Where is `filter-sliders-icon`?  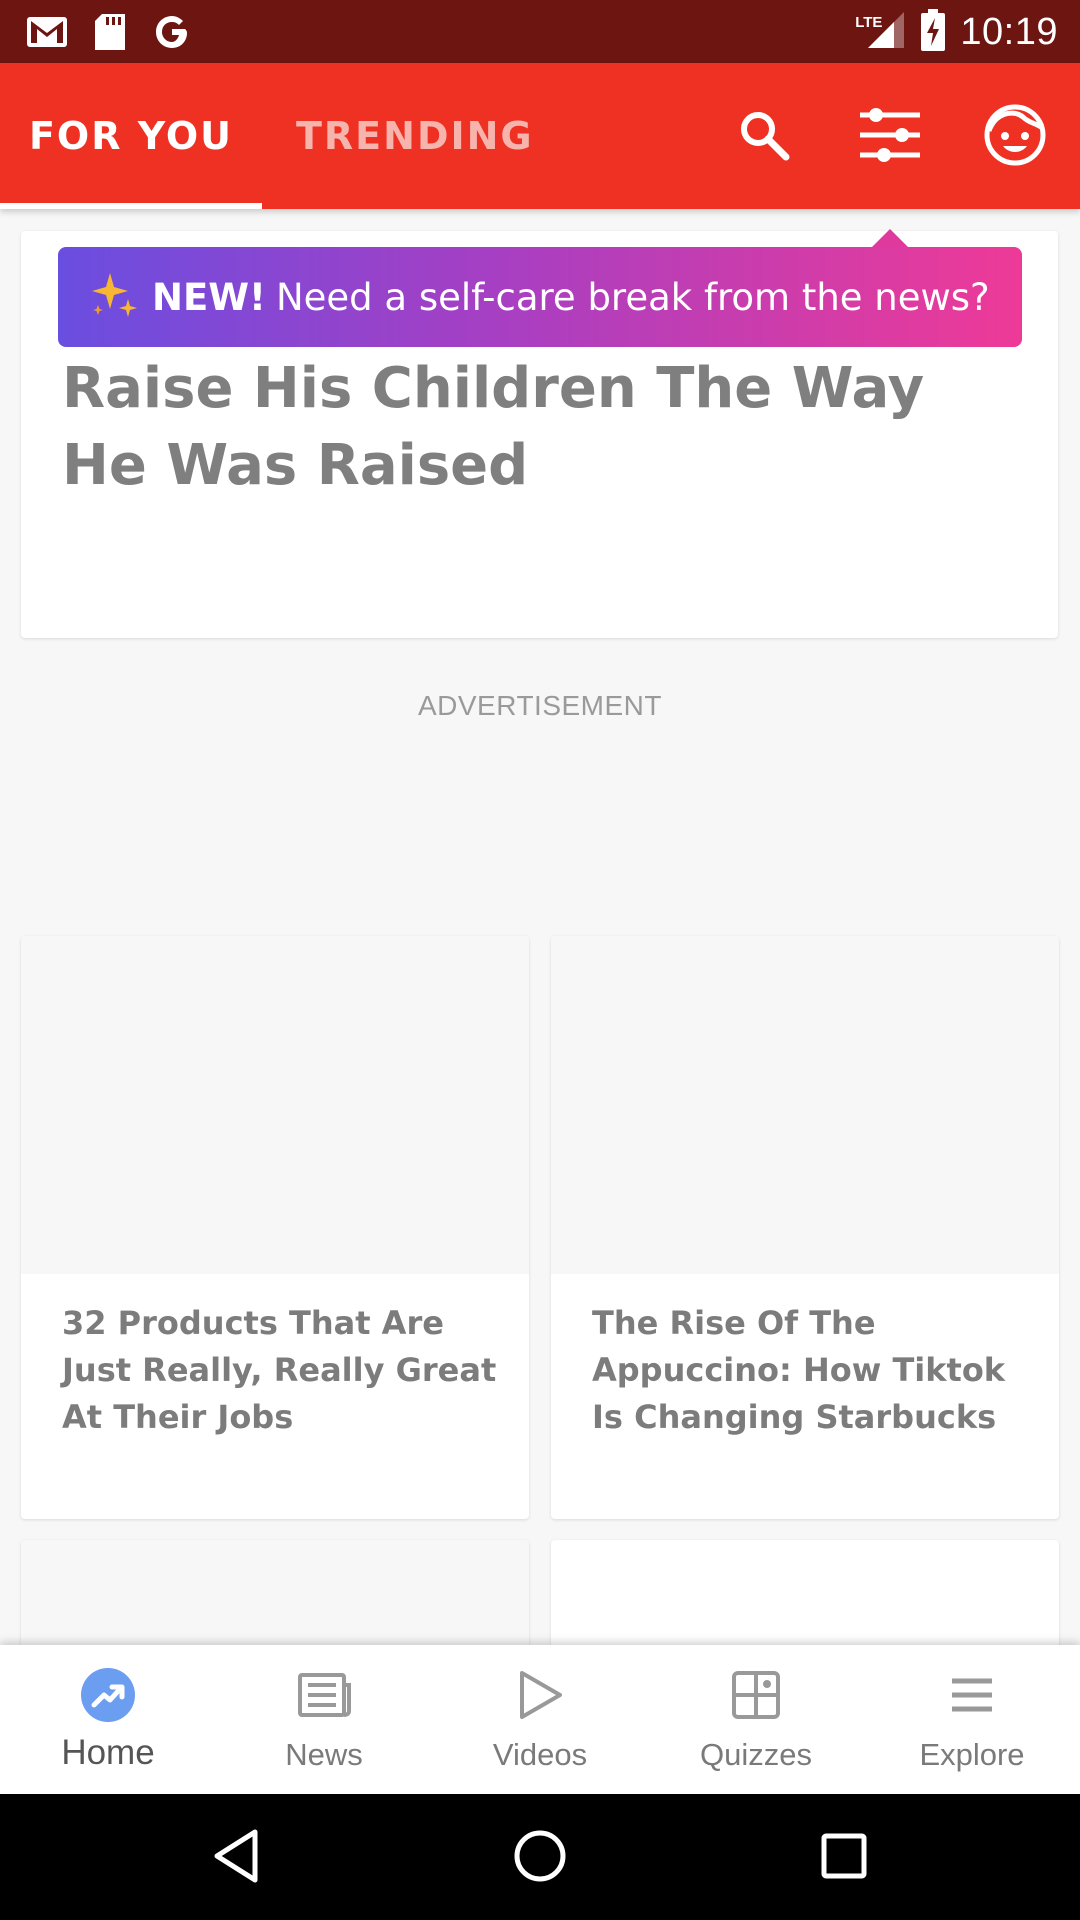 filter-sliders-icon is located at coordinates (890, 135).